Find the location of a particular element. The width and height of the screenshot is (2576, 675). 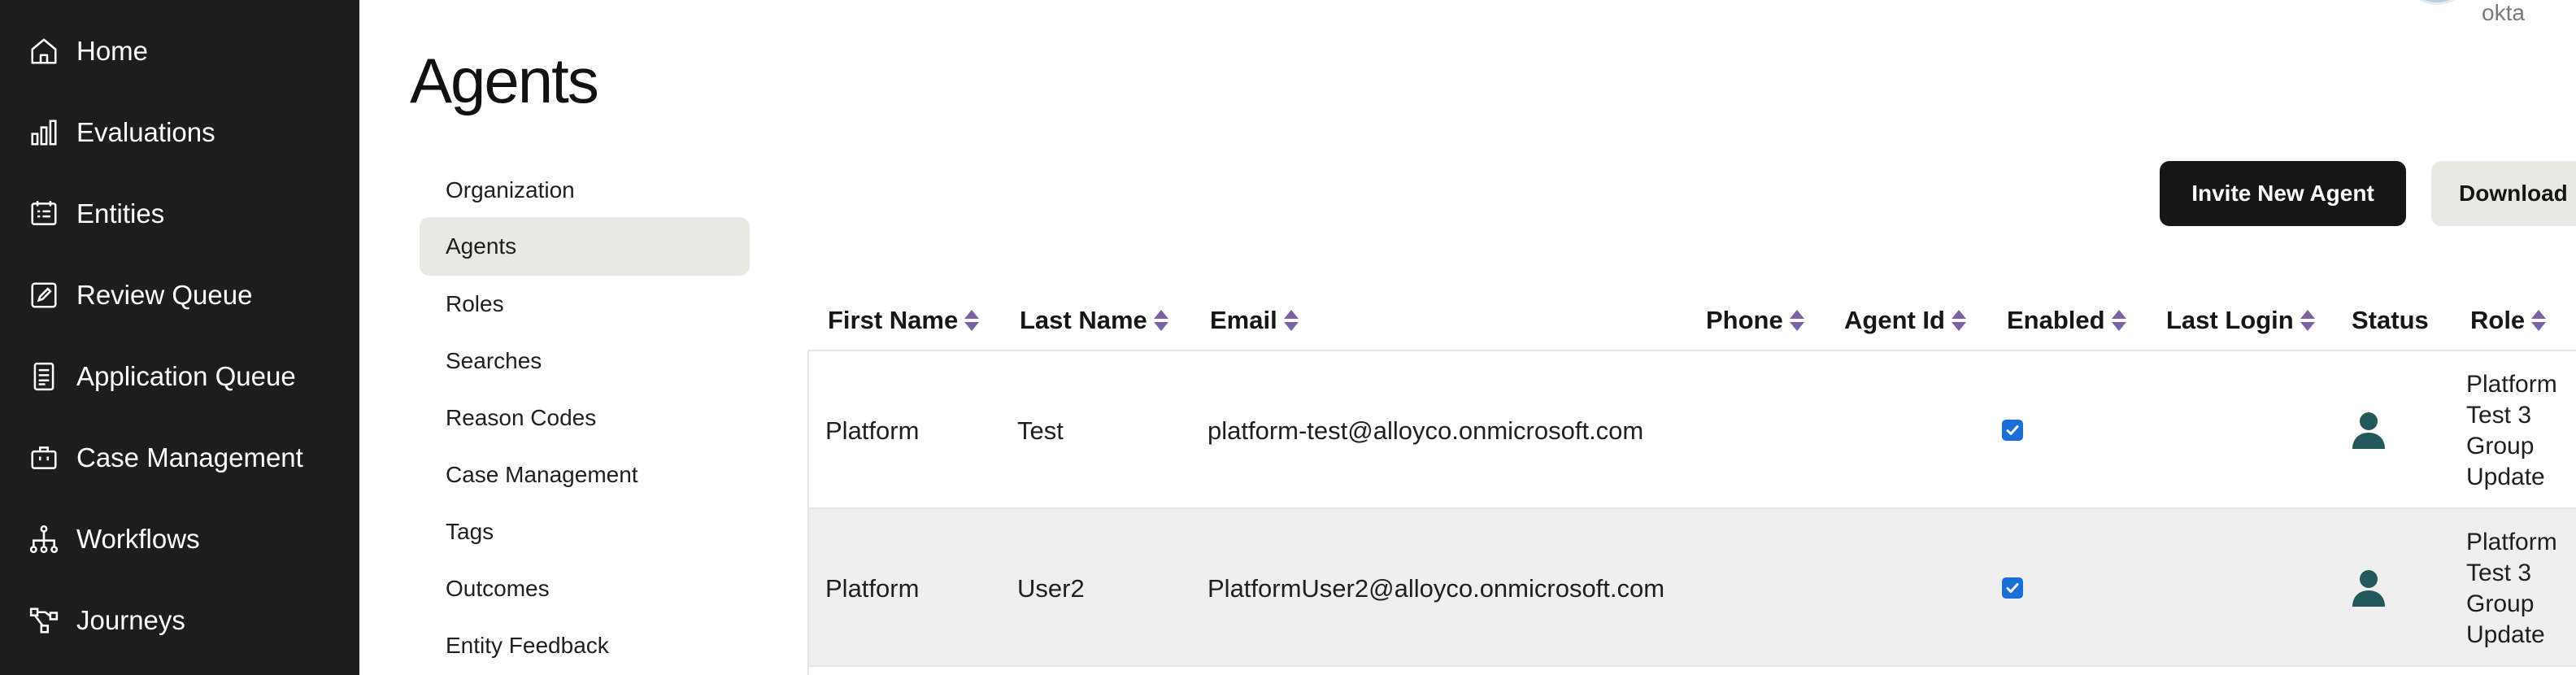

invite-new-agent-button: Invite New Agent is located at coordinates (2283, 193).